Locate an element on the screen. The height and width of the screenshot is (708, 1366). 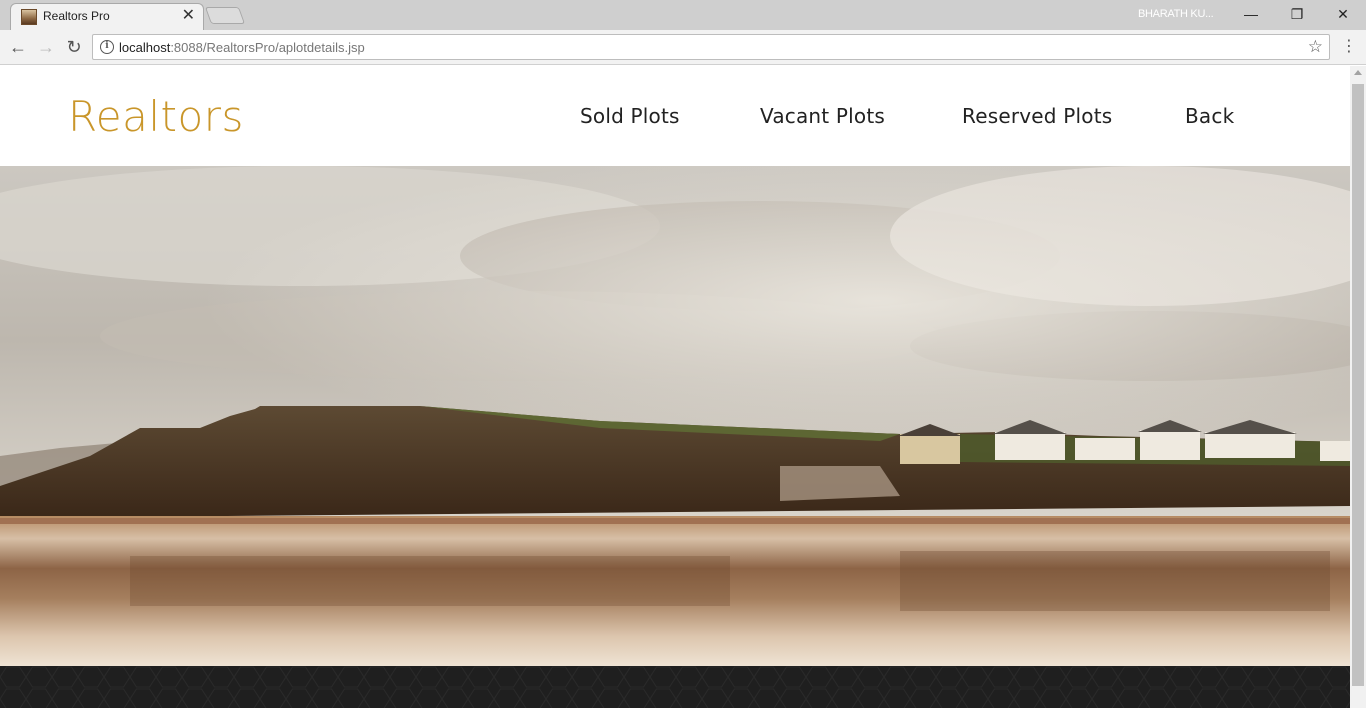
browser-tabstrip: Realtors Pro ✕ BHARATH KU... — ❐ ✕ is located at coordinates (683, 15).